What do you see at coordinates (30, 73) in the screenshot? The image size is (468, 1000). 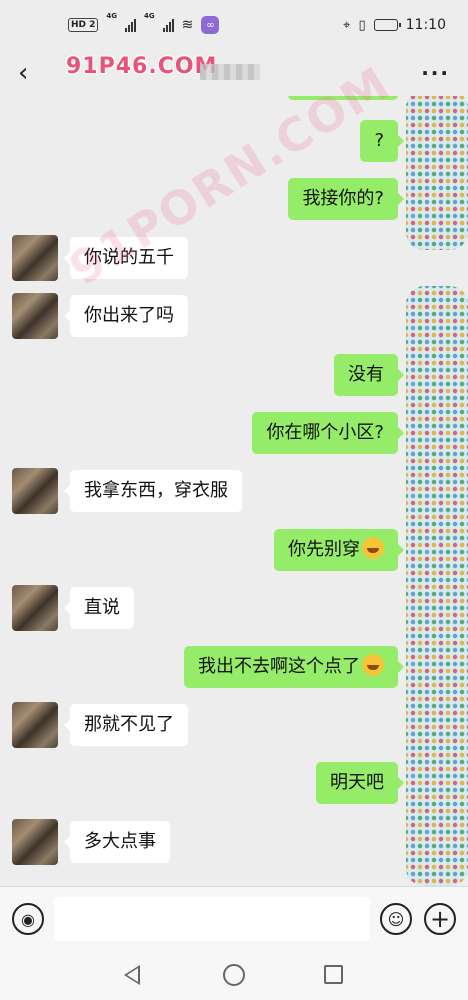 I see `back-arrow-icon: ‹` at bounding box center [30, 73].